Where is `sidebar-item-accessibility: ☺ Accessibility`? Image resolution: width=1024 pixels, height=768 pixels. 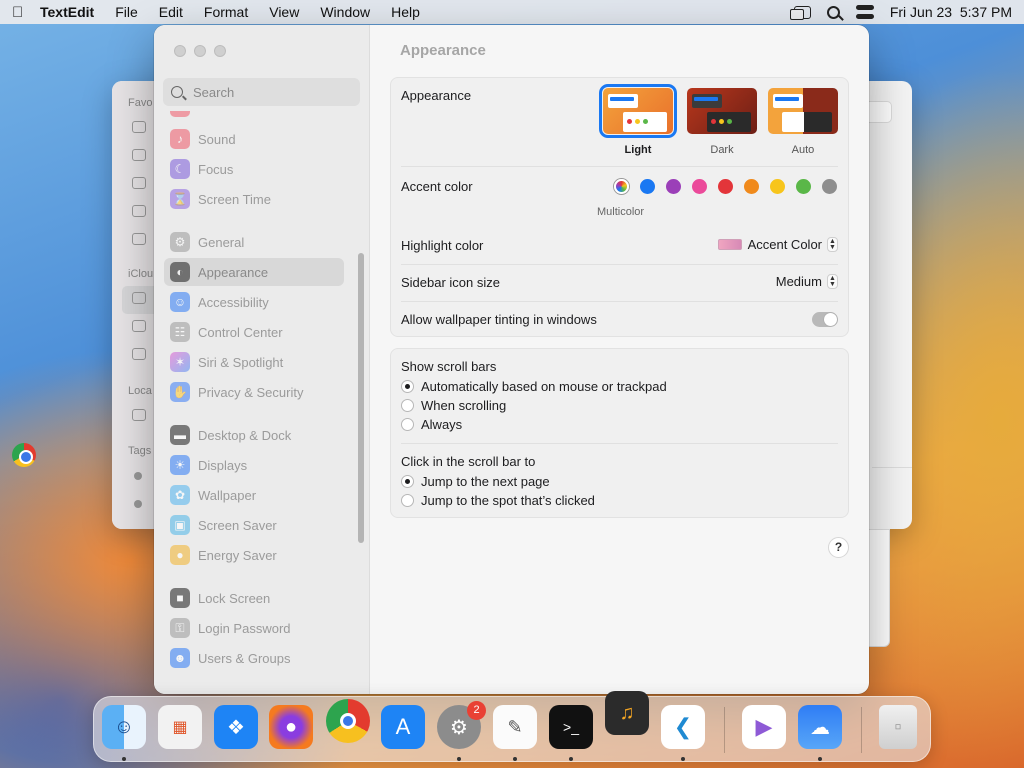 sidebar-item-accessibility: ☺ Accessibility is located at coordinates (254, 302).